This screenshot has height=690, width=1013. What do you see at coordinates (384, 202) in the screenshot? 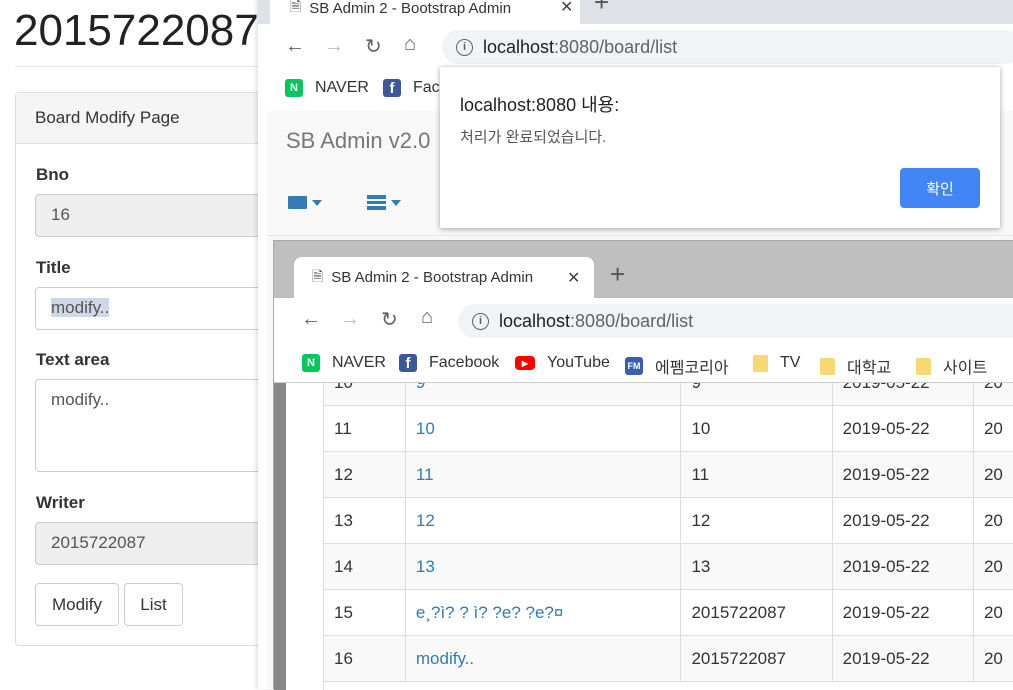
I see `tasks-dropdown` at bounding box center [384, 202].